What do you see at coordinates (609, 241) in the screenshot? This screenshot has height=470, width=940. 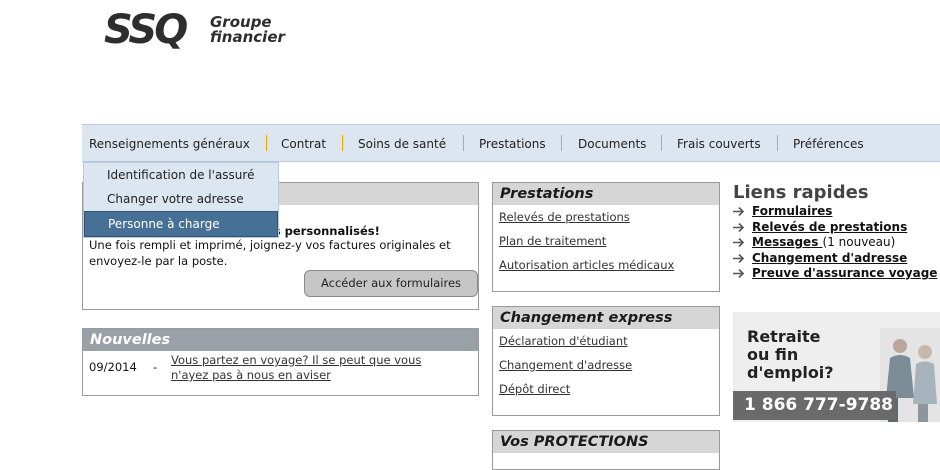 I see `link-plan-traitement: Plan de traitement` at bounding box center [609, 241].